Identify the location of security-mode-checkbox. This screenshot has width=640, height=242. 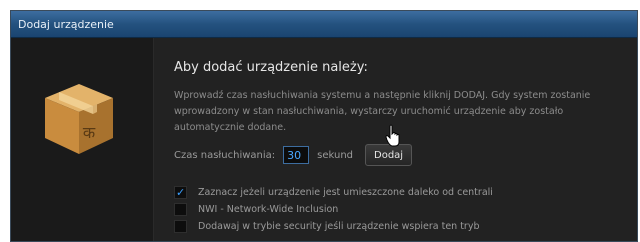
(180, 226).